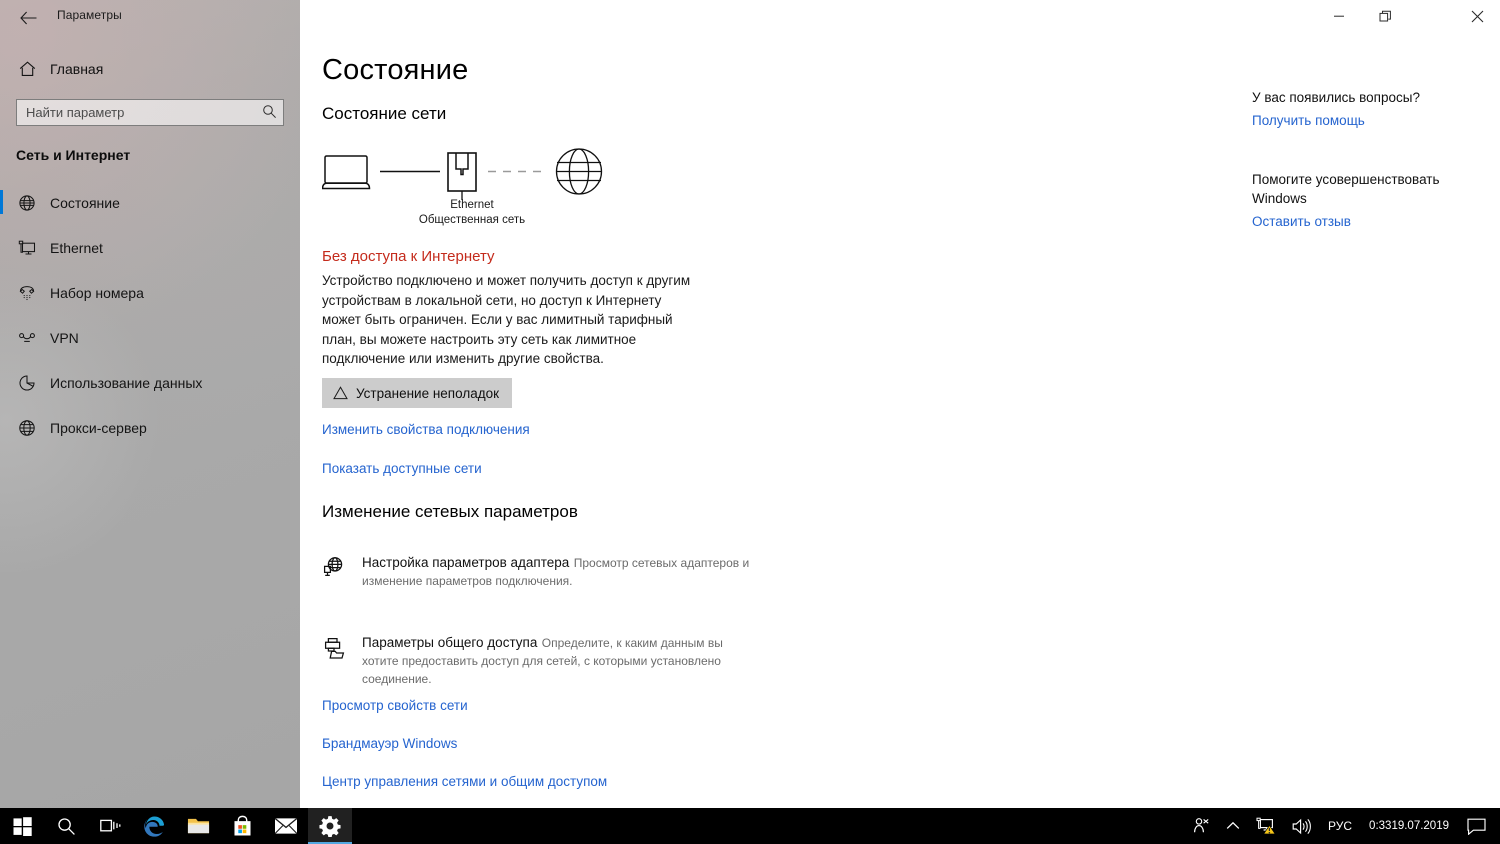  Describe the element at coordinates (450, 511) in the screenshot. I see `section-heading-change-network-settings: Изменение сетевых параметров` at that location.